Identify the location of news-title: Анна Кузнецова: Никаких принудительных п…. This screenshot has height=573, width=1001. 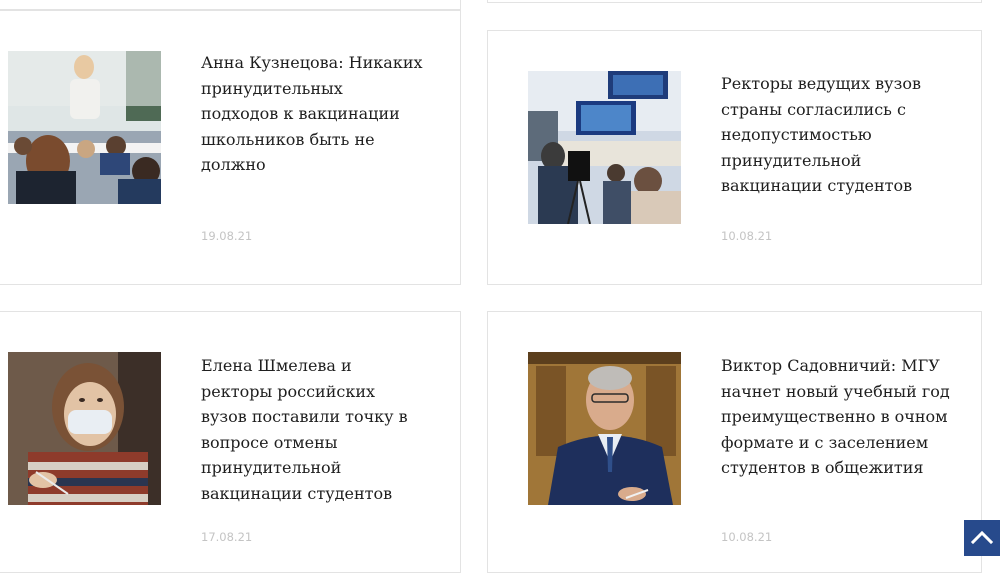
(312, 114).